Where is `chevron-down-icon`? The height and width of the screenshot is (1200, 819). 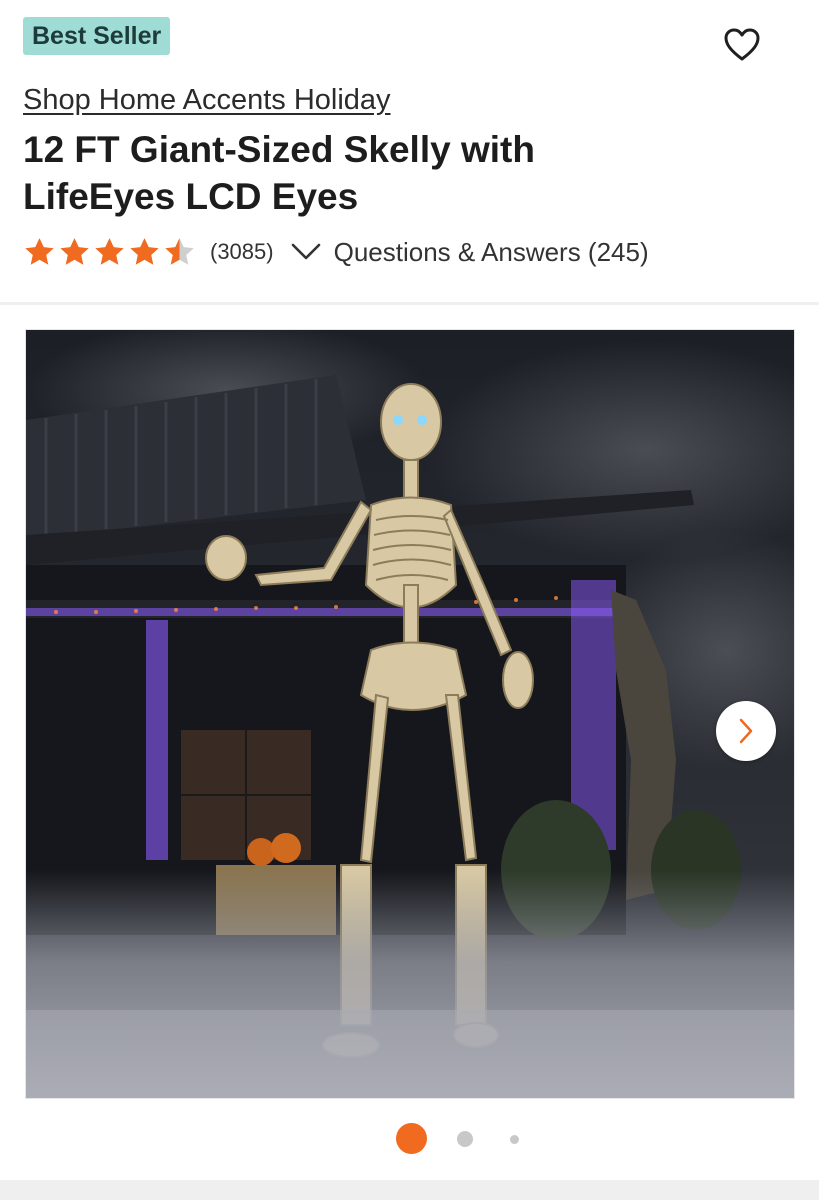
chevron-down-icon is located at coordinates (306, 252).